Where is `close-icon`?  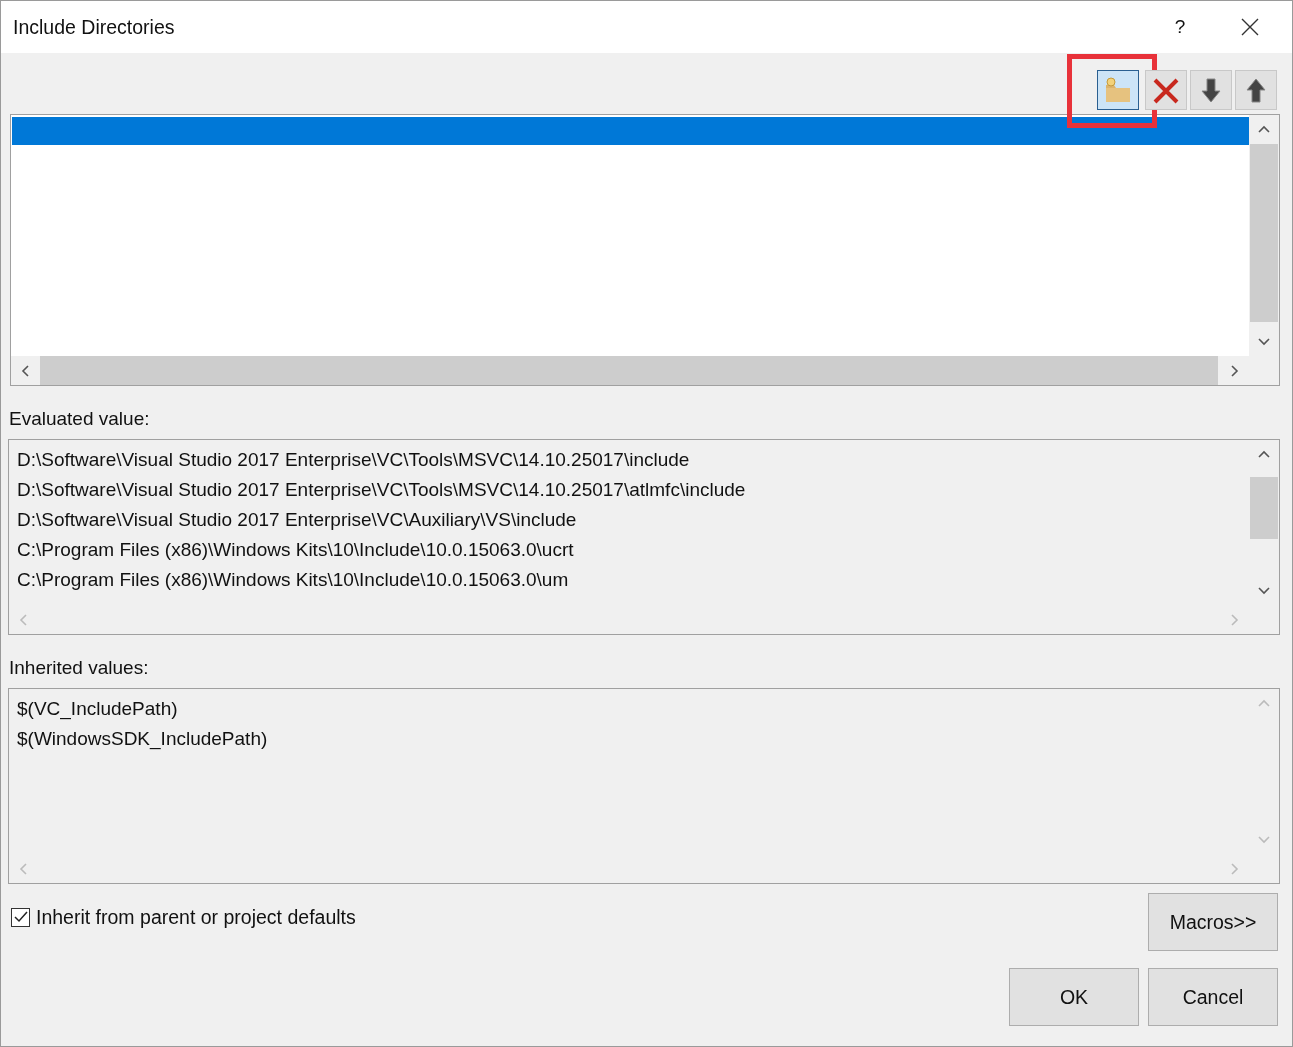 close-icon is located at coordinates (1250, 27).